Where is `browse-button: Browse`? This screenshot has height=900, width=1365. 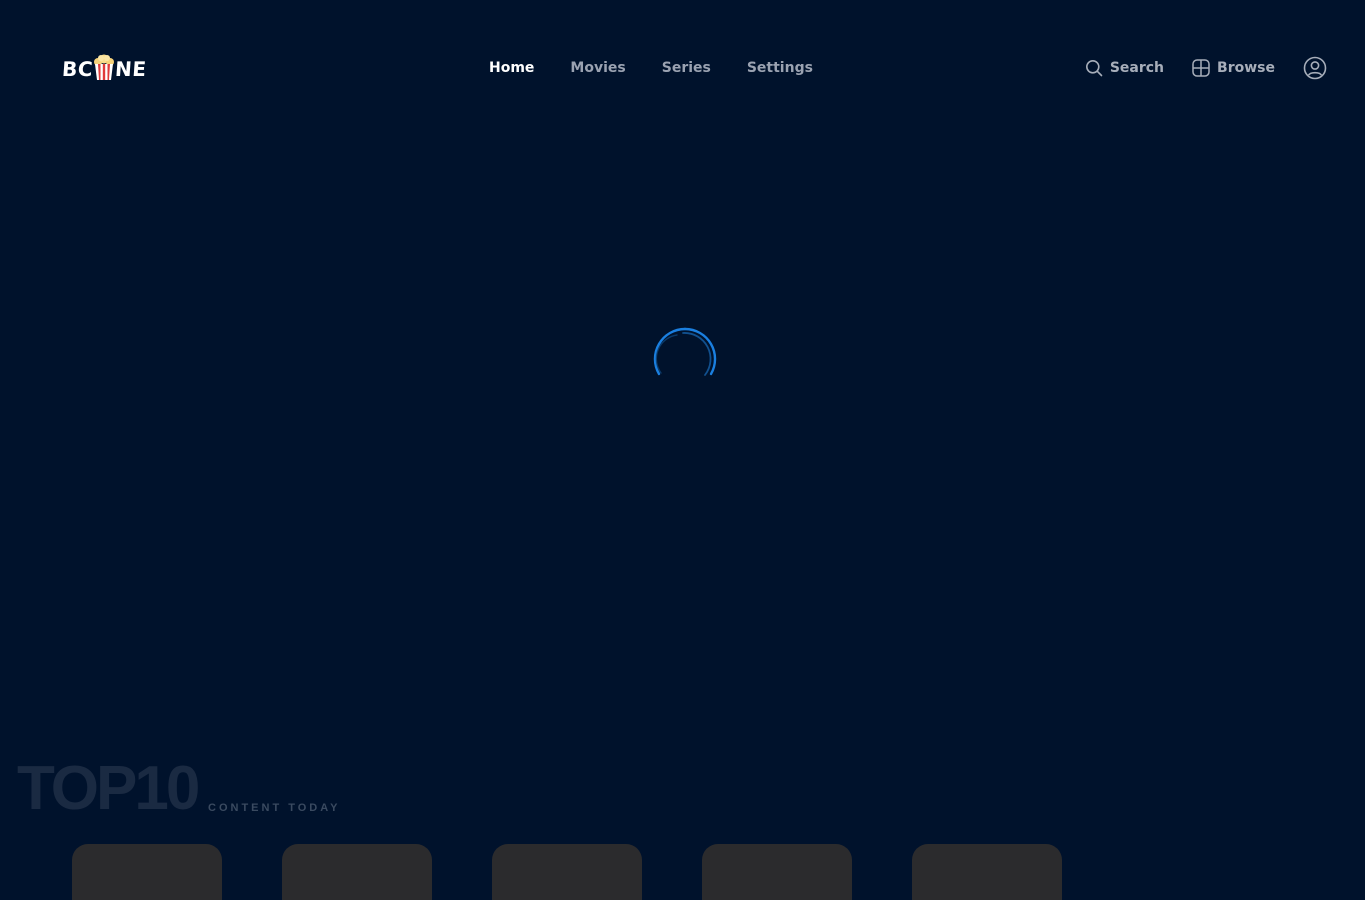
browse-button: Browse is located at coordinates (1233, 68).